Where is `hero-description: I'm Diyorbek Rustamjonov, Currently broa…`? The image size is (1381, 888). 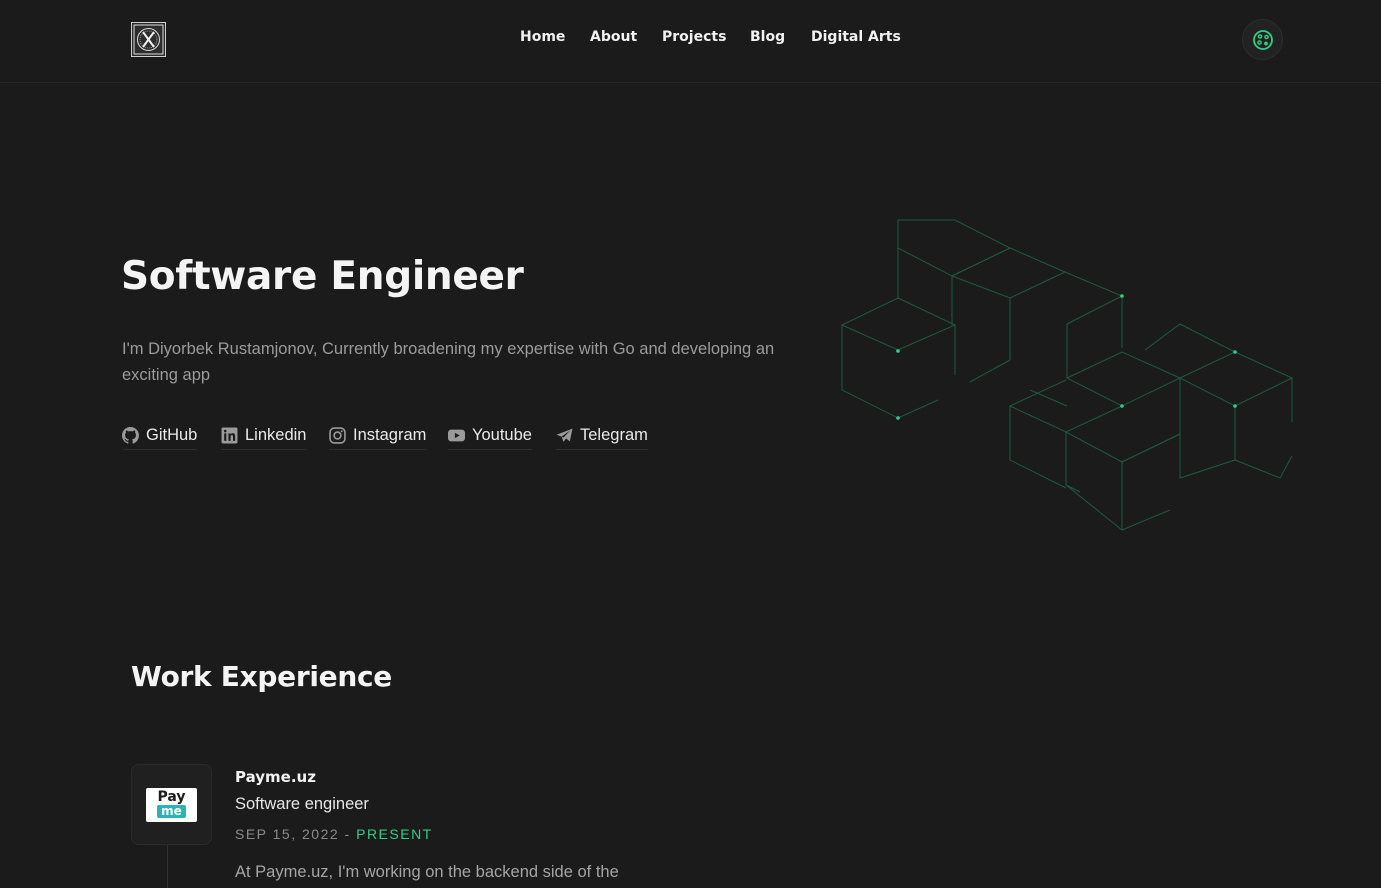 hero-description: I'm Diyorbek Rustamjonov, Currently broa… is located at coordinates (448, 362).